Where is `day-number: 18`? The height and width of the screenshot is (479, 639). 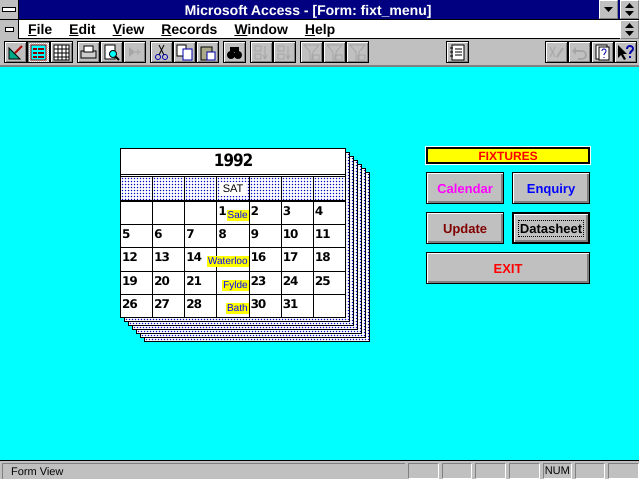 day-number: 18 is located at coordinates (322, 257).